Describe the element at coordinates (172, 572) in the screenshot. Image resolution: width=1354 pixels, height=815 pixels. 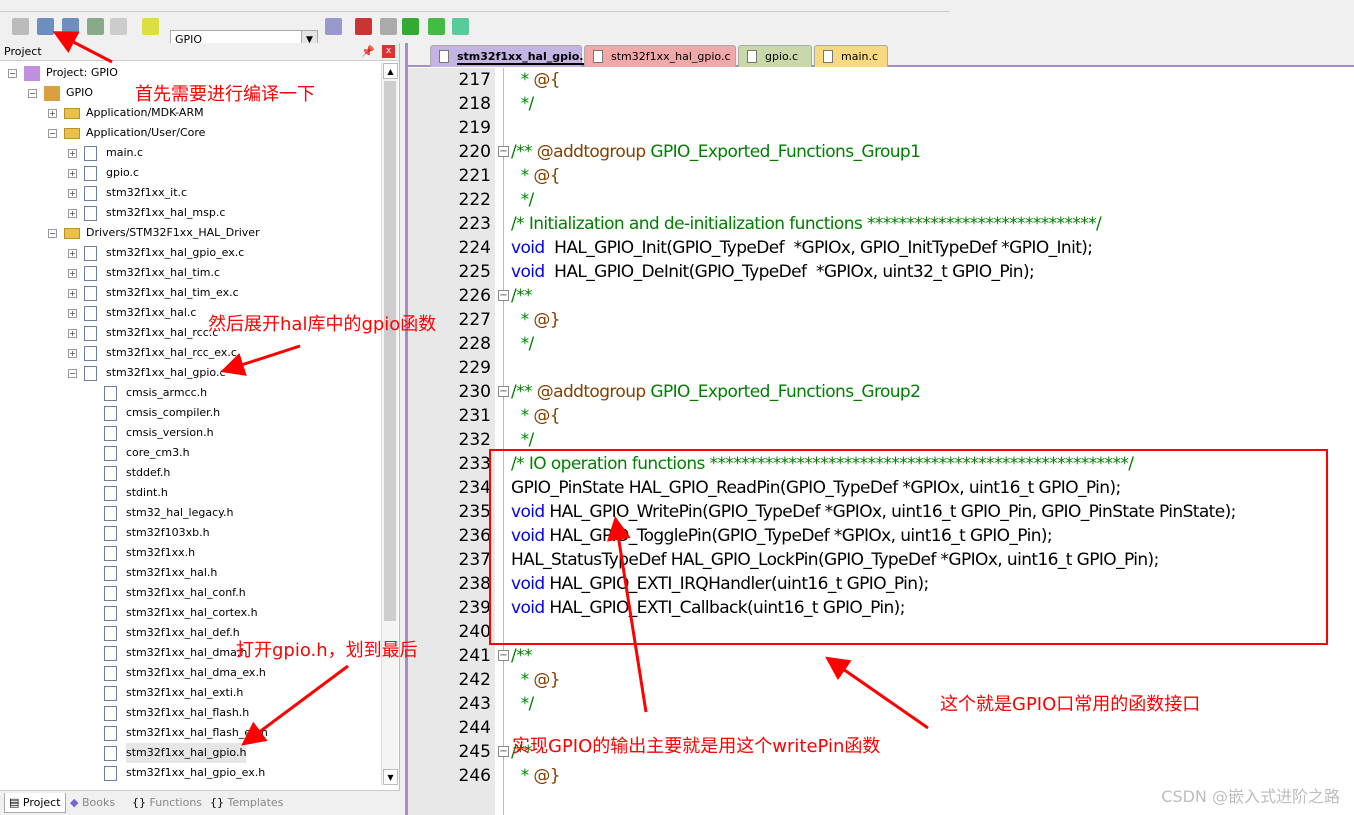
I see `tree-item-label: stm32f1xx_hal.h` at that location.